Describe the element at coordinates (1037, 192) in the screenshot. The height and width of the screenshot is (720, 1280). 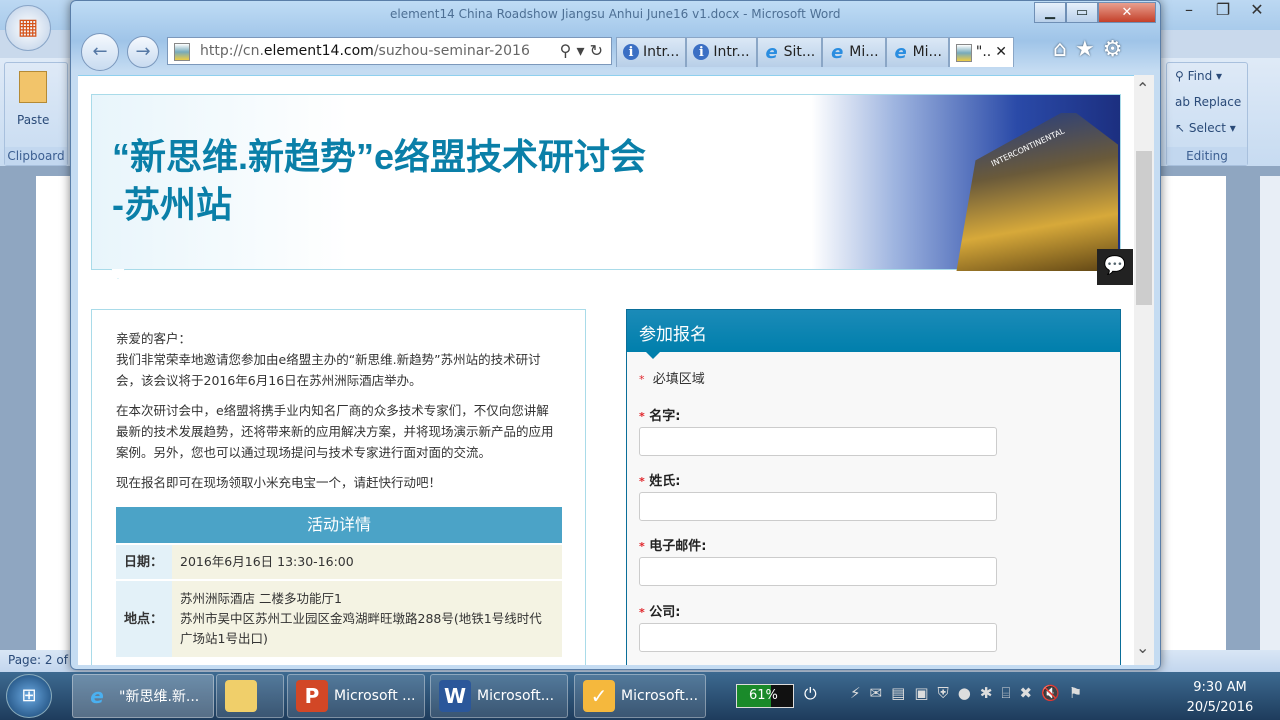
I see `hotel-image: INTERCONTINENTAL` at that location.